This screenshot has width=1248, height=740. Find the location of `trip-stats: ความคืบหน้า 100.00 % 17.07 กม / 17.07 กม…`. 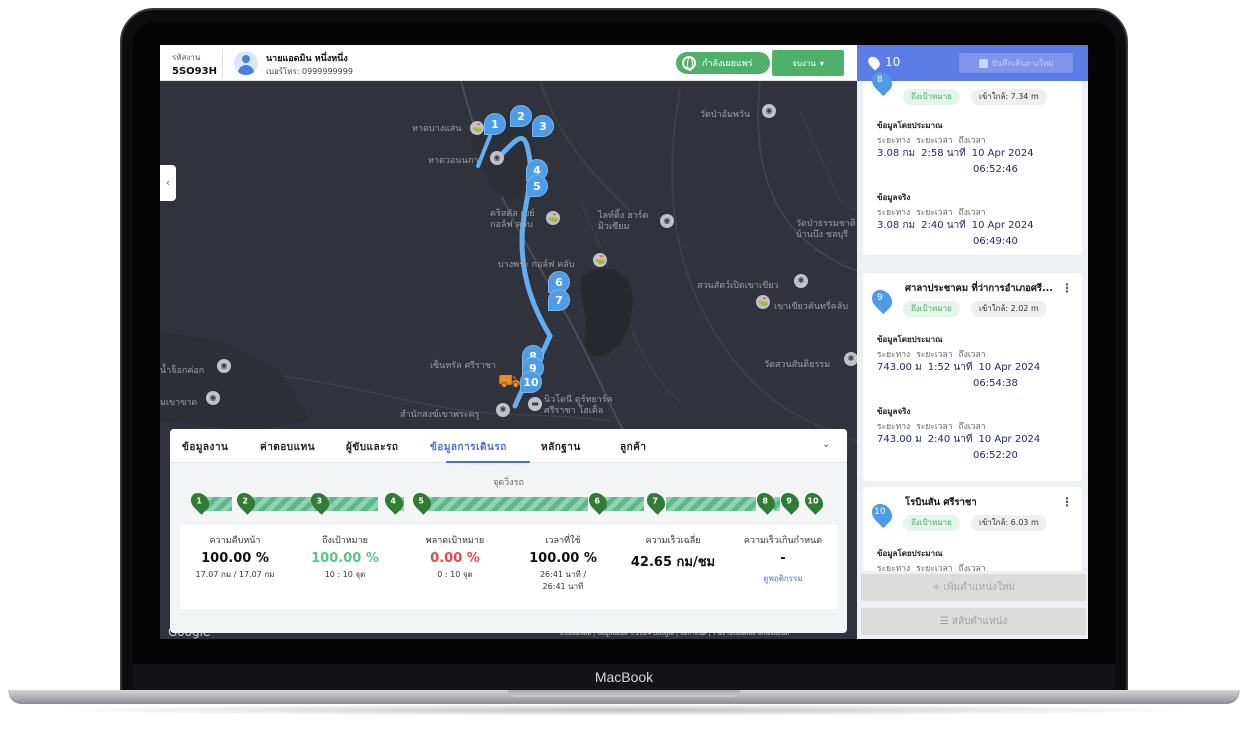

trip-stats: ความคืบหน้า 100.00 % 17.07 กม / 17.07 กม… is located at coordinates (508, 567).